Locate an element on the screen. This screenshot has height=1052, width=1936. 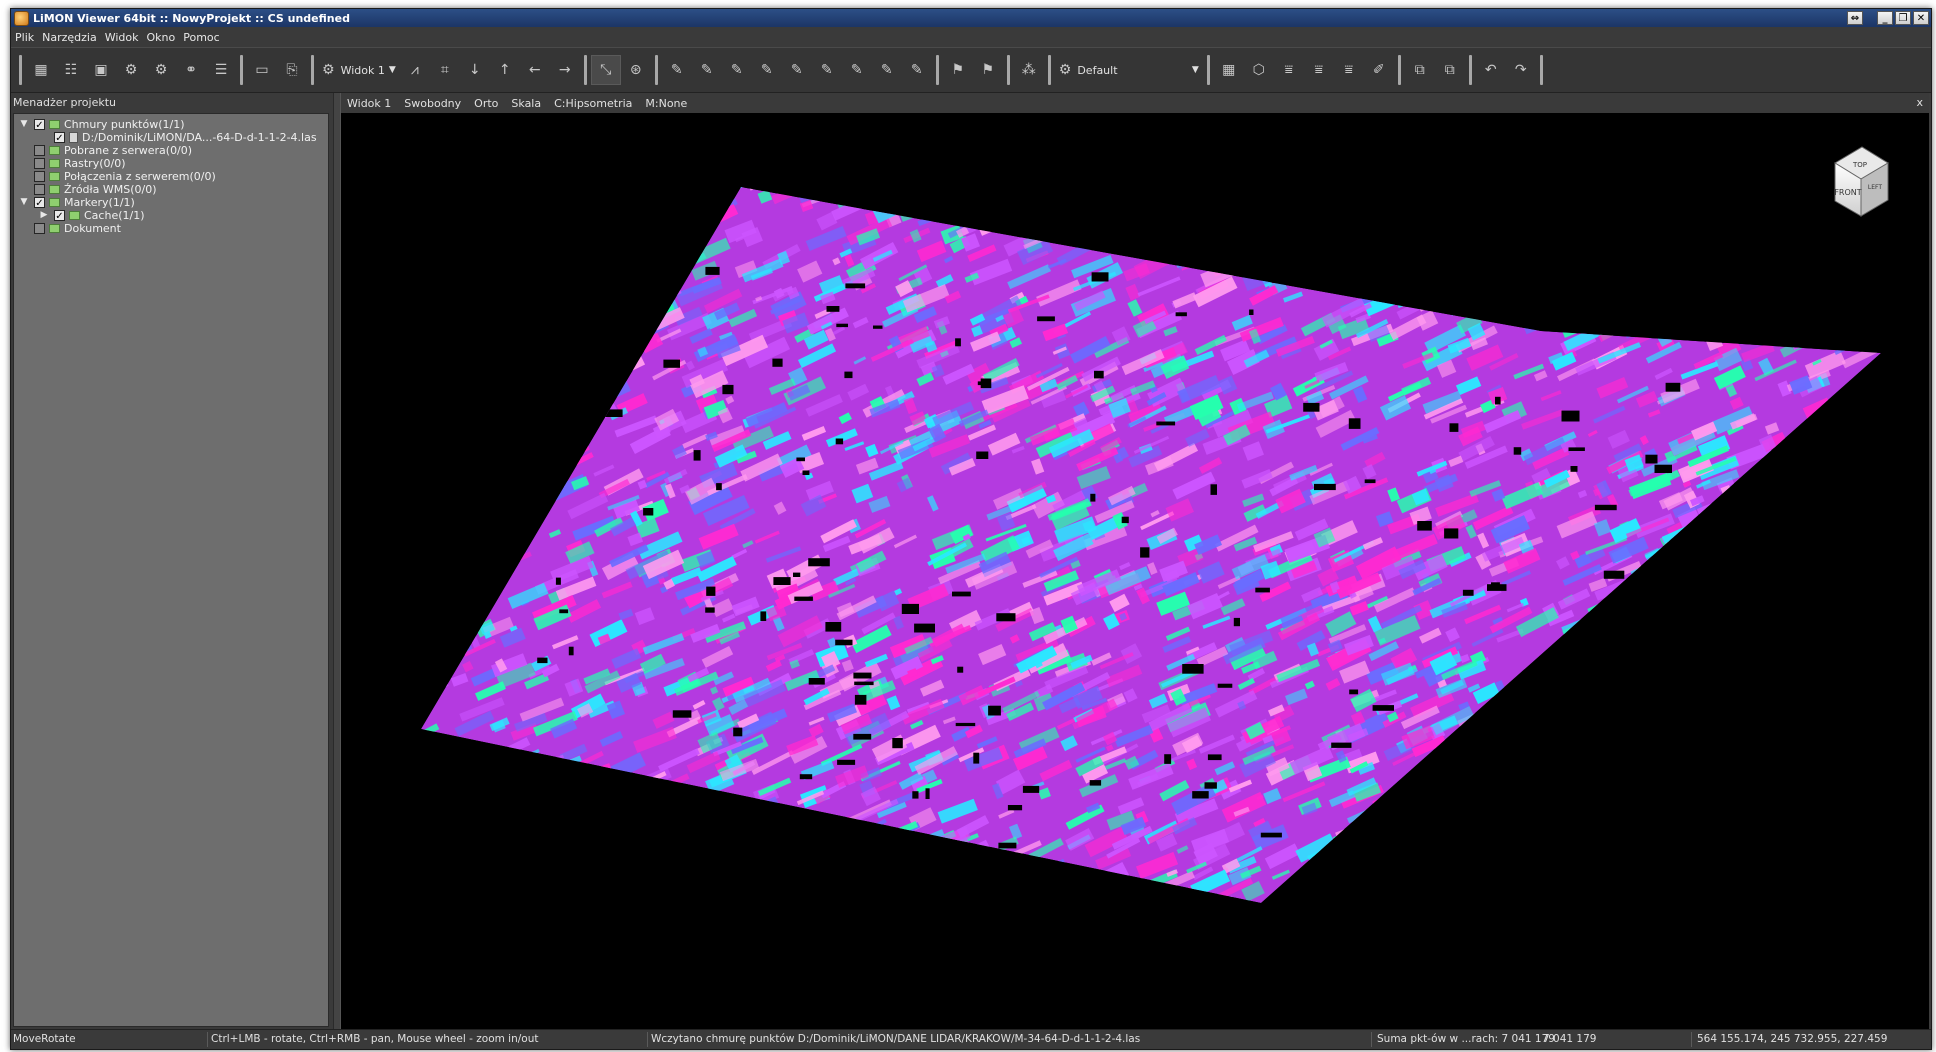
menu-okno: Okno is located at coordinates (161, 37).